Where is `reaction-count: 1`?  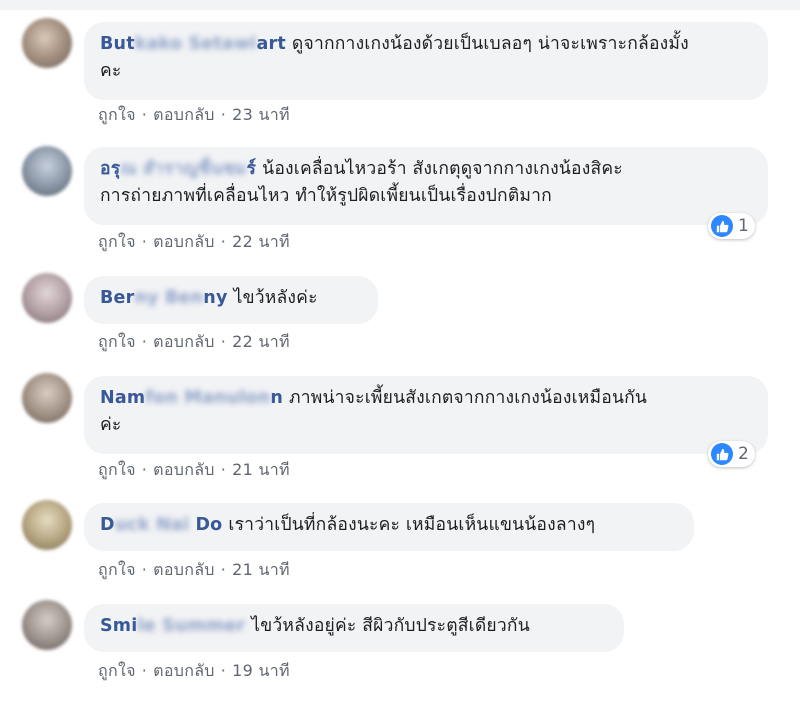 reaction-count: 1 is located at coordinates (731, 226).